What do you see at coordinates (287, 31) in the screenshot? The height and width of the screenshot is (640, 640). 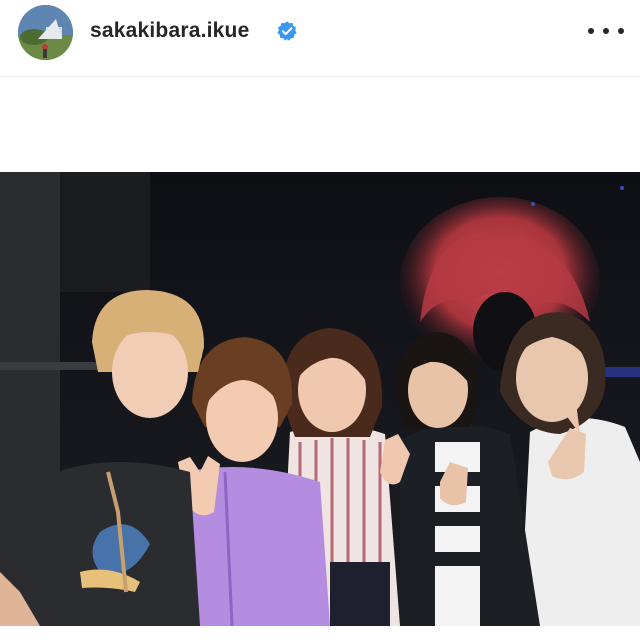 I see `verified-badge-icon` at bounding box center [287, 31].